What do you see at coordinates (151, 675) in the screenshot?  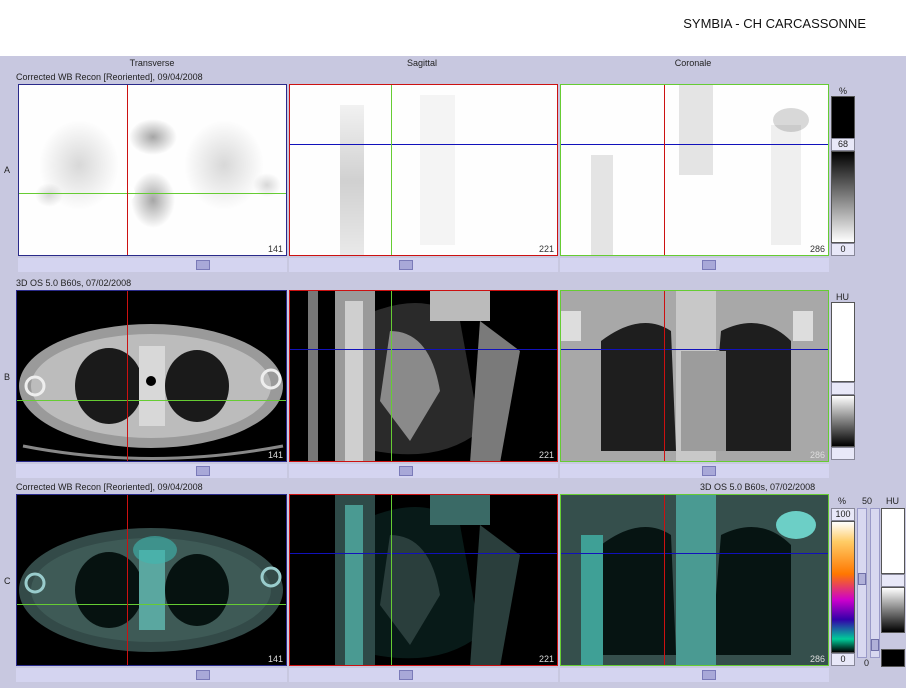 I see `slider-c-transverse` at bounding box center [151, 675].